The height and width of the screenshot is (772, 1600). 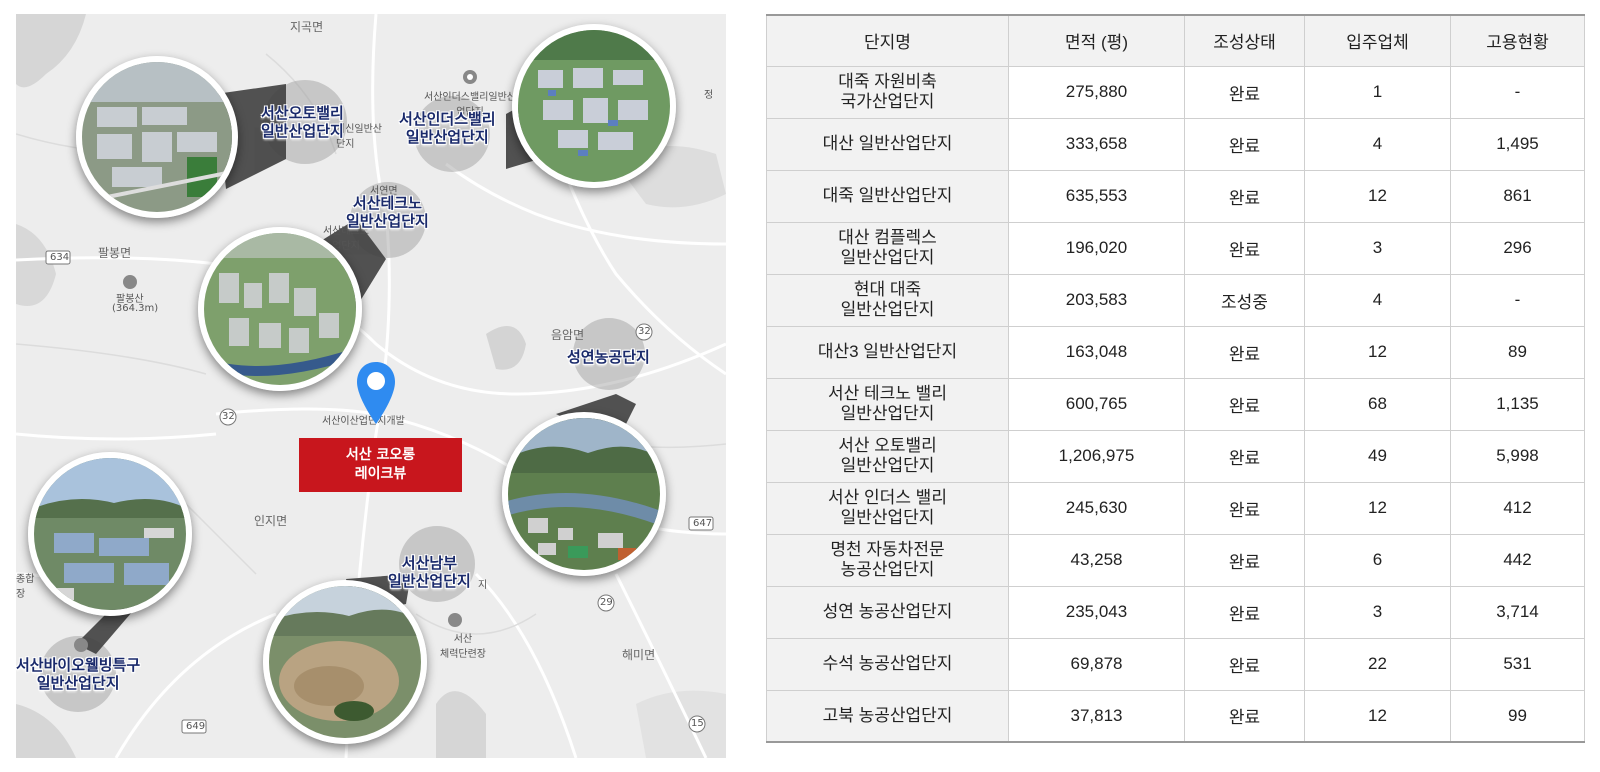 I want to click on table-header-row: 단지명 면적 (평) 조성상태 입주업체 고용현황, so click(x=1175, y=40).